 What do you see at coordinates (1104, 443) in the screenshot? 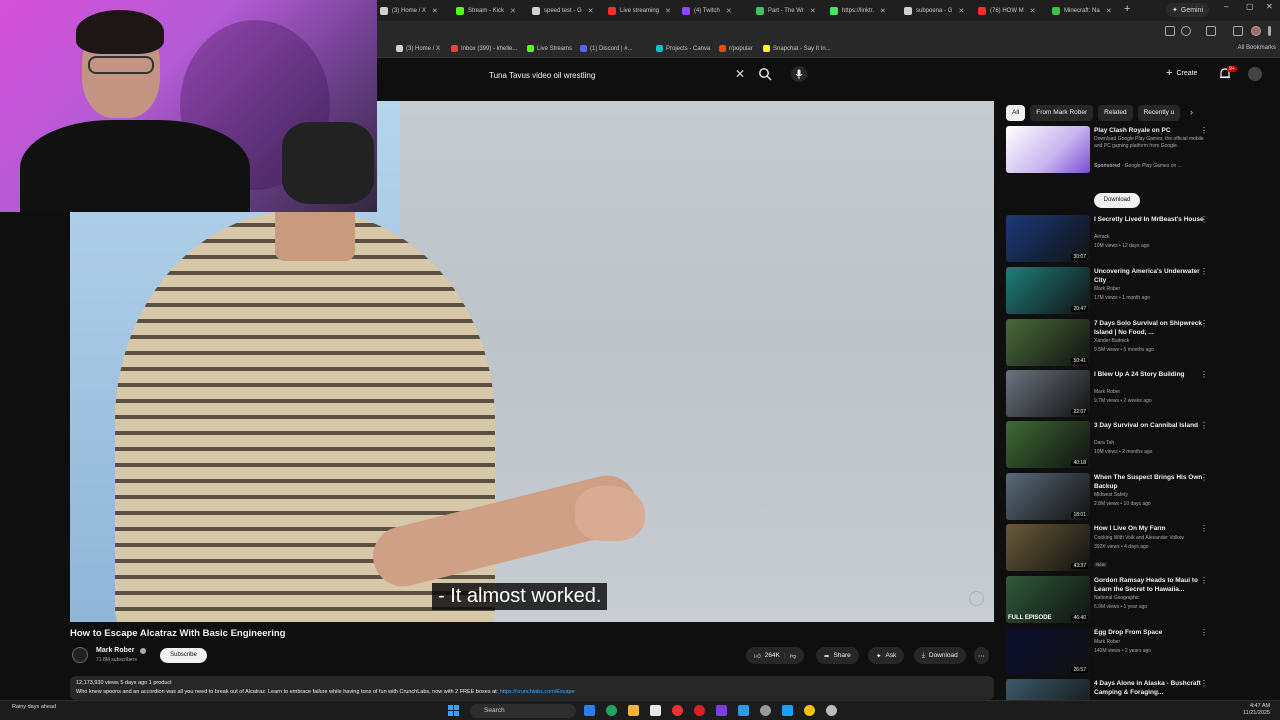
I see `recommendation-channel: Dara Tah` at bounding box center [1104, 443].